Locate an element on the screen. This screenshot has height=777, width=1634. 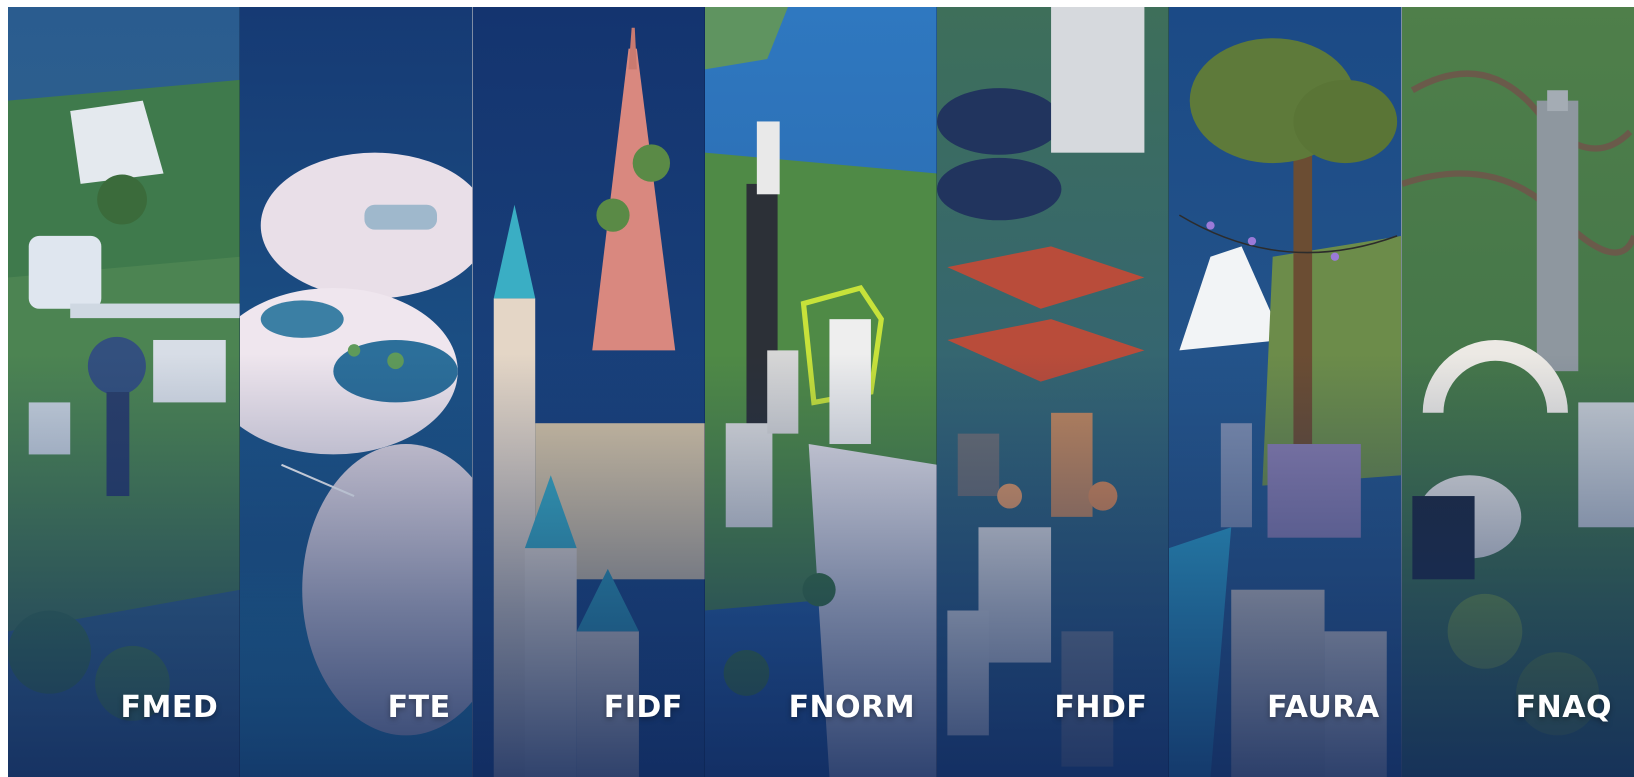
panel-fte-illustration is located at coordinates (356, 392).